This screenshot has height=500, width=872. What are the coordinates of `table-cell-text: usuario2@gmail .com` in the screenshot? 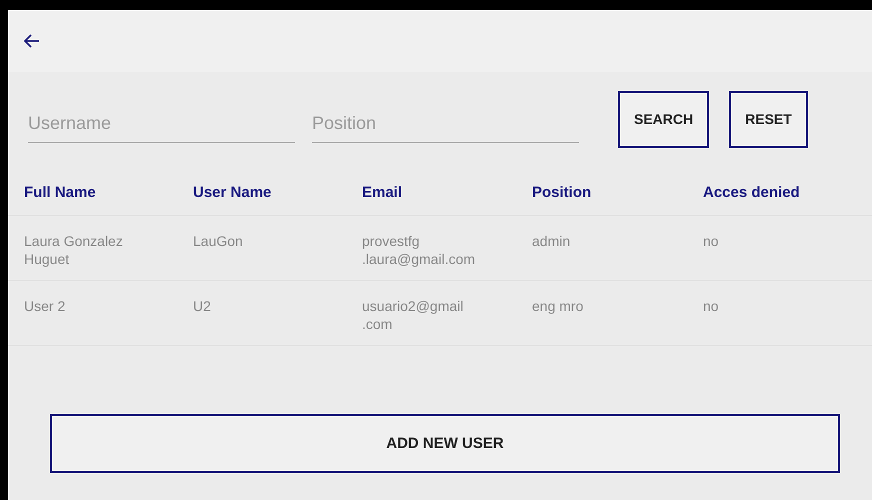 It's located at (413, 315).